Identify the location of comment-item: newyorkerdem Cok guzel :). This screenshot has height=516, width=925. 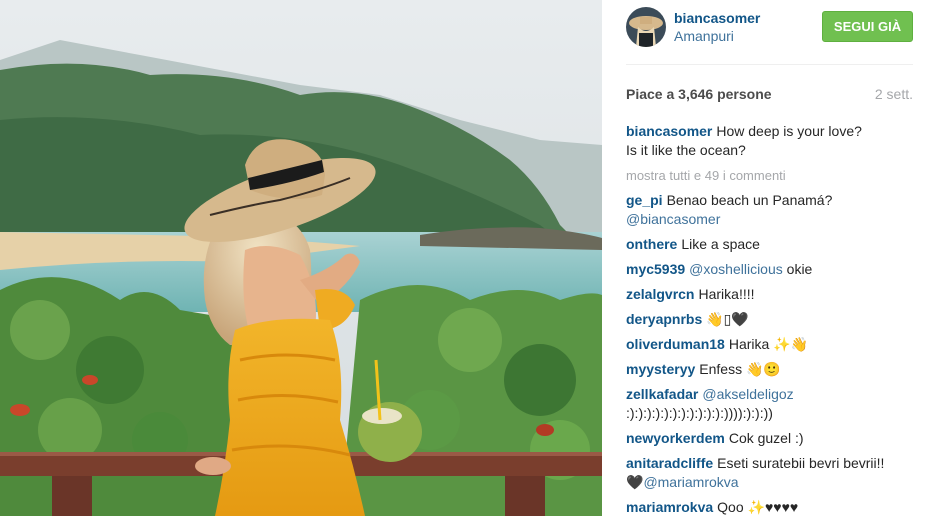
(769, 438).